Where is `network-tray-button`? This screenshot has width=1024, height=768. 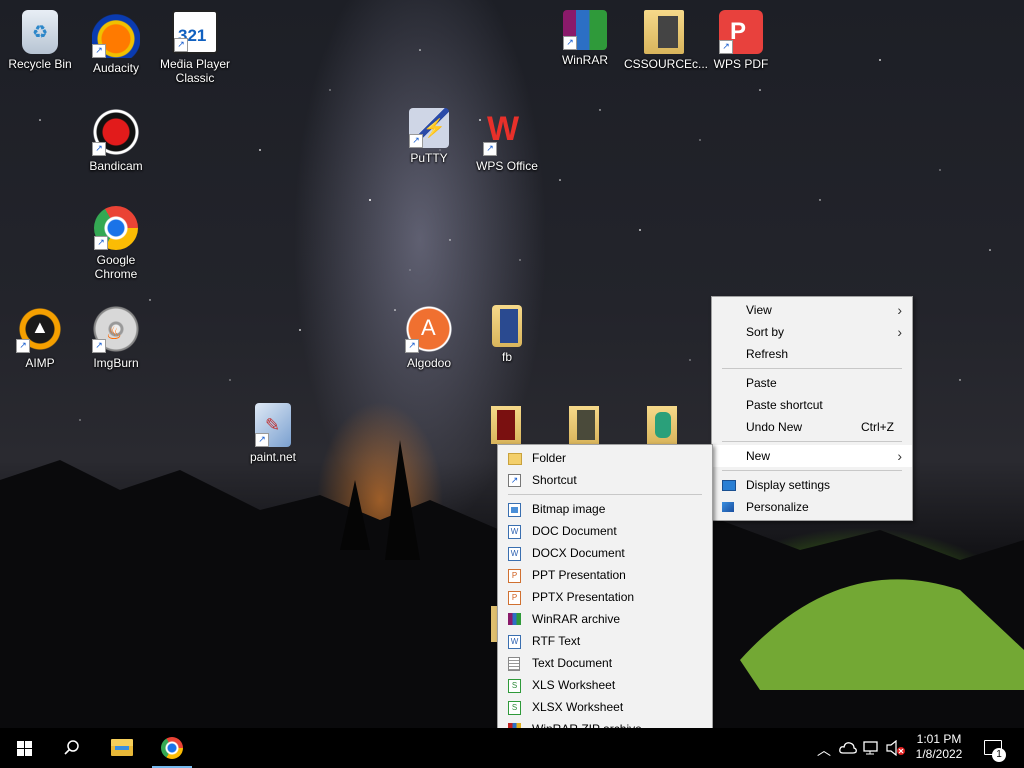 network-tray-button is located at coordinates (872, 748).